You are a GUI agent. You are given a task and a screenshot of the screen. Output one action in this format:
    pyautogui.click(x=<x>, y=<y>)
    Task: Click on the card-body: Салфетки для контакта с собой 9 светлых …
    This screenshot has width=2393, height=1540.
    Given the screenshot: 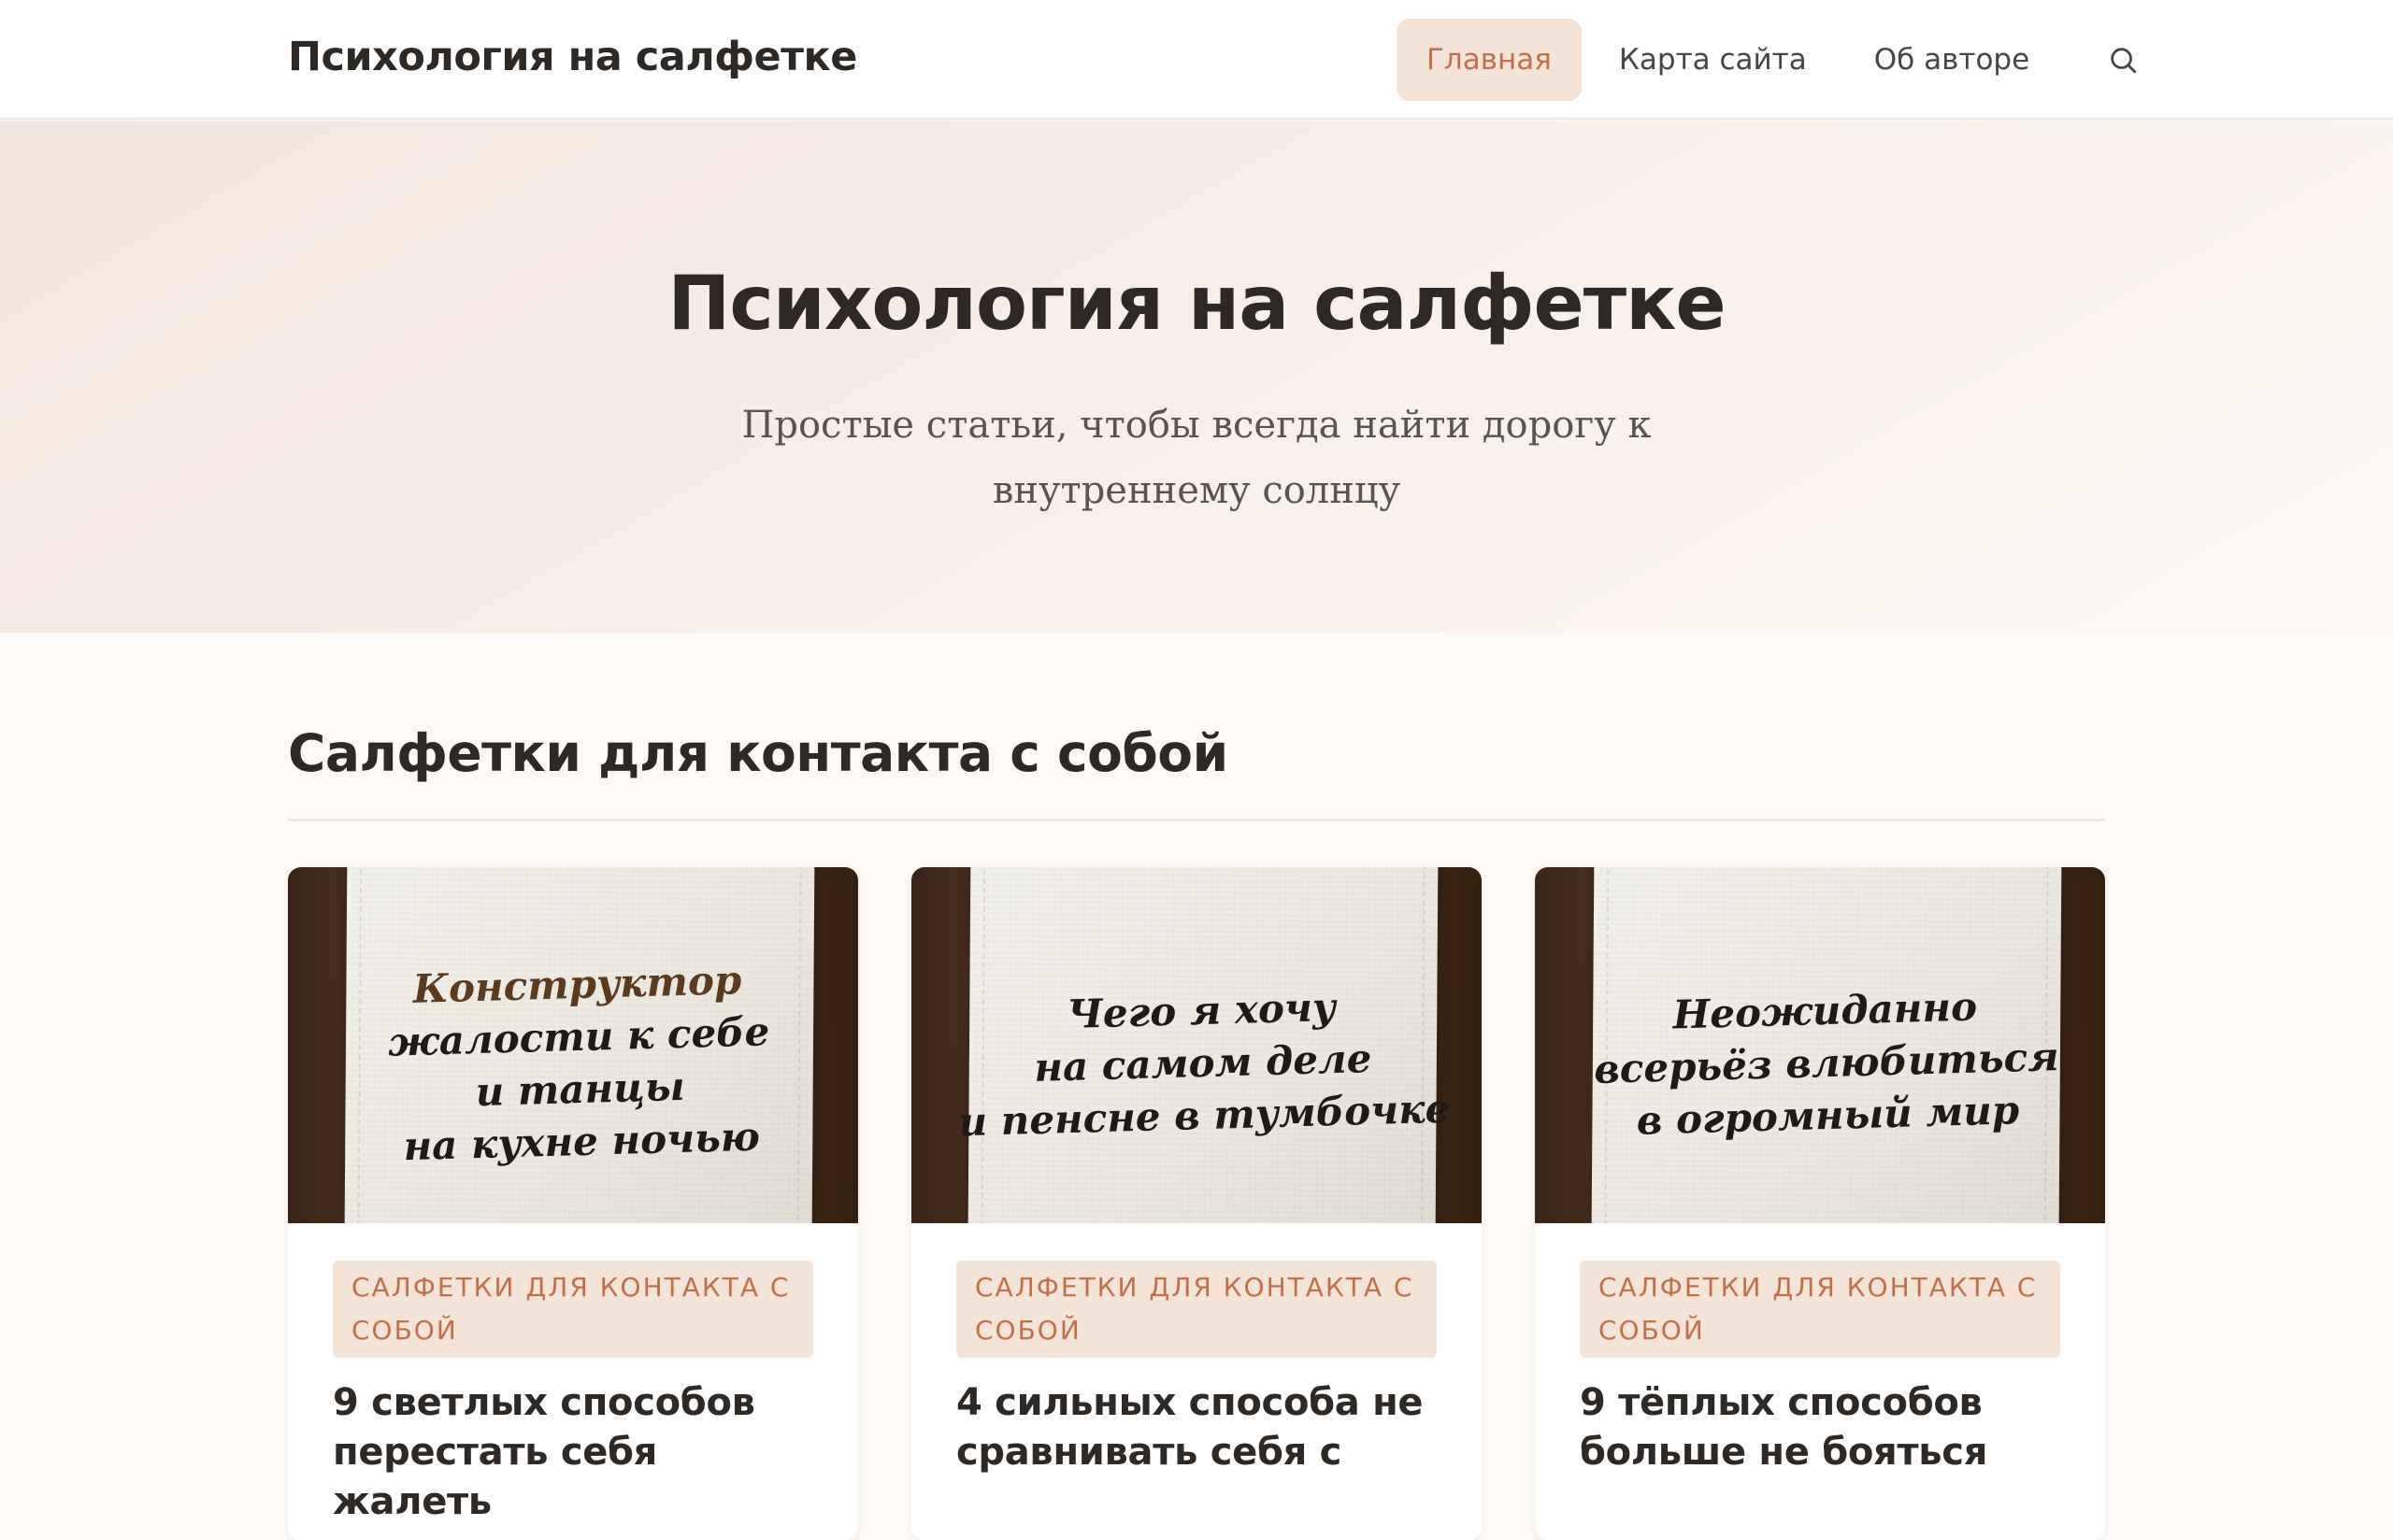 What is the action you would take?
    pyautogui.click(x=573, y=1375)
    